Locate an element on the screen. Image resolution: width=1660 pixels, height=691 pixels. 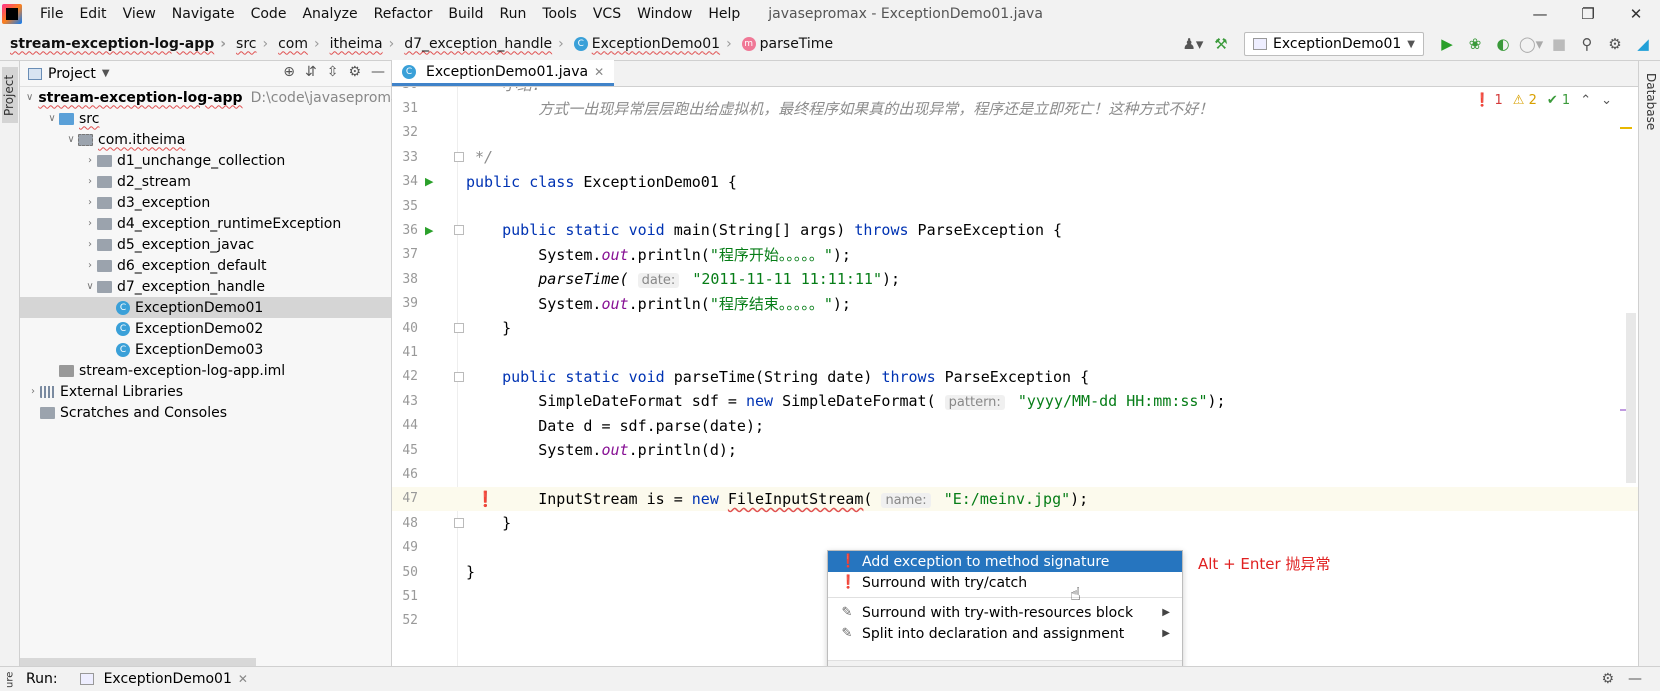
tree-row: › d5_exception_javac is located at coordinates (205, 244).